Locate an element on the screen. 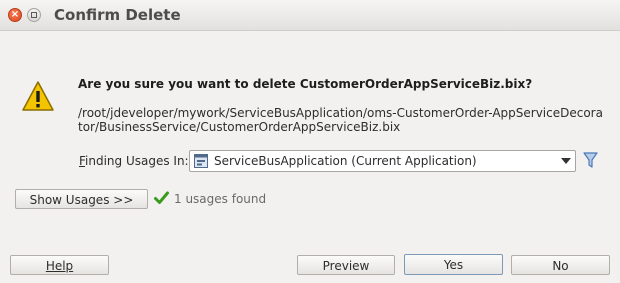 Image resolution: width=620 pixels, height=283 pixels. show-usages-label: Show Usages >> is located at coordinates (81, 200).